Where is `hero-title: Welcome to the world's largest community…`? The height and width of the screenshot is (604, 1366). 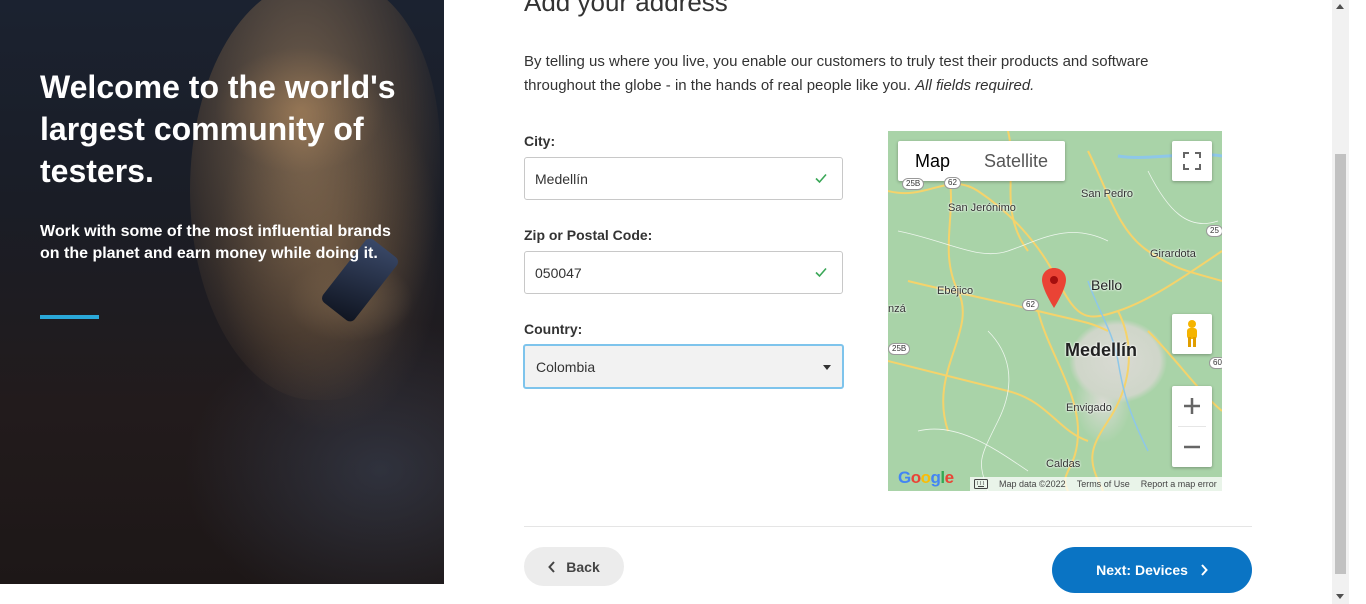 hero-title: Welcome to the world's largest community… is located at coordinates (218, 129).